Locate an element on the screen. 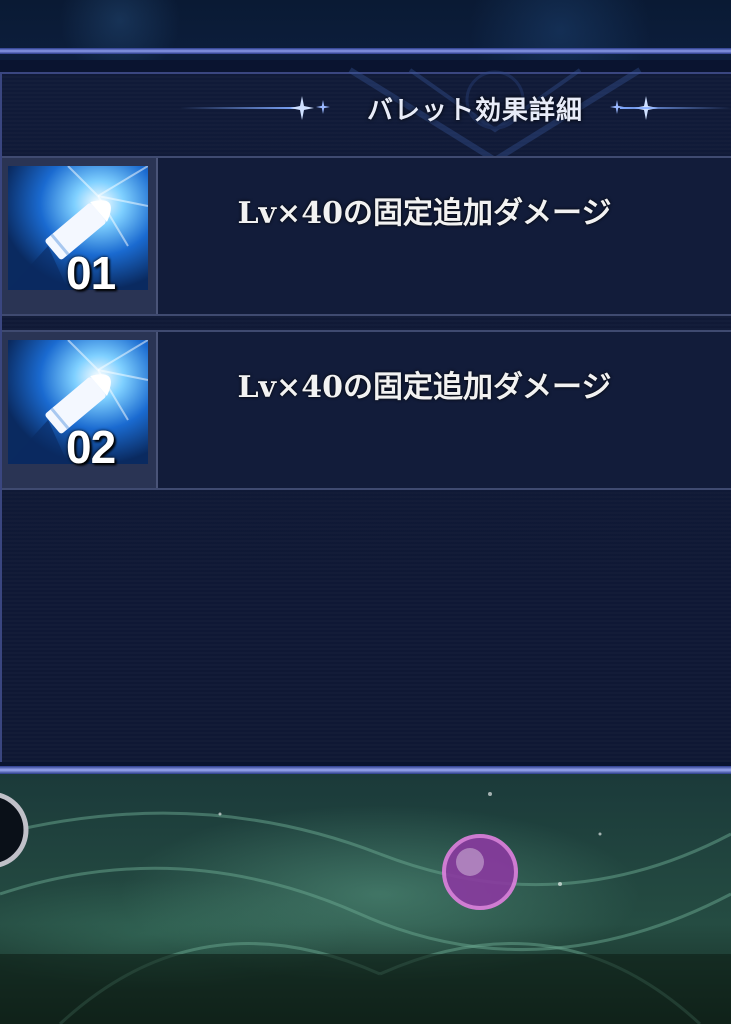 Image resolution: width=731 pixels, height=1024 pixels. skill-ring-icon is located at coordinates (14, 830).